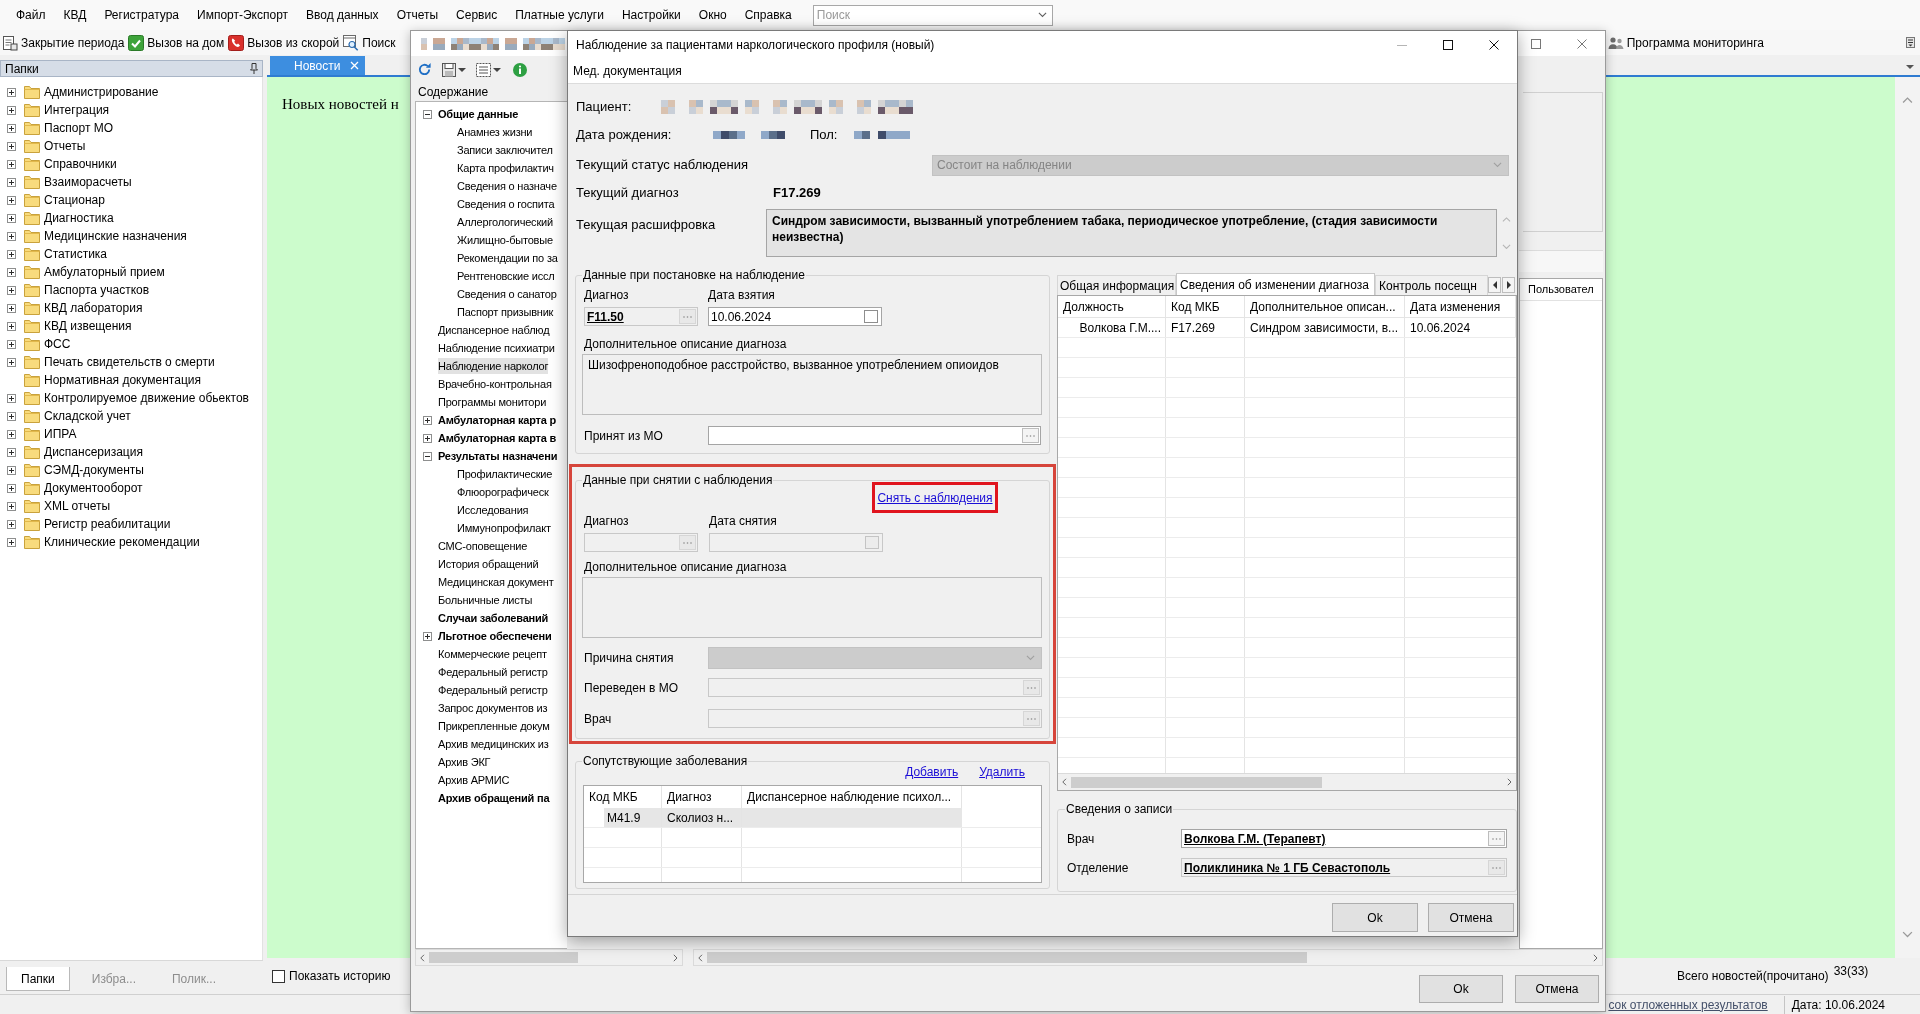 The image size is (1920, 1014). What do you see at coordinates (488, 69) in the screenshot?
I see `layout-menu-button` at bounding box center [488, 69].